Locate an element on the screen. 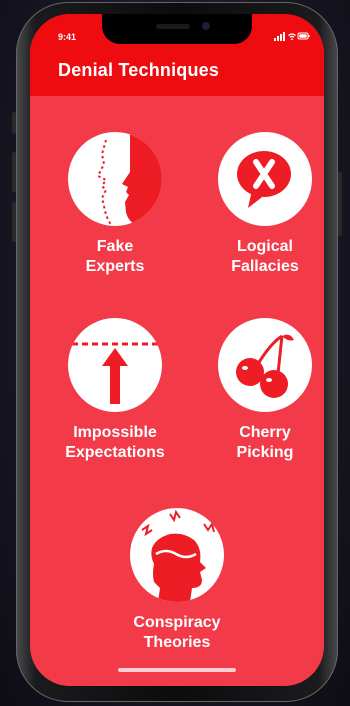 The width and height of the screenshot is (350, 706). technique-fake-experts: Fake Experts is located at coordinates (115, 204).